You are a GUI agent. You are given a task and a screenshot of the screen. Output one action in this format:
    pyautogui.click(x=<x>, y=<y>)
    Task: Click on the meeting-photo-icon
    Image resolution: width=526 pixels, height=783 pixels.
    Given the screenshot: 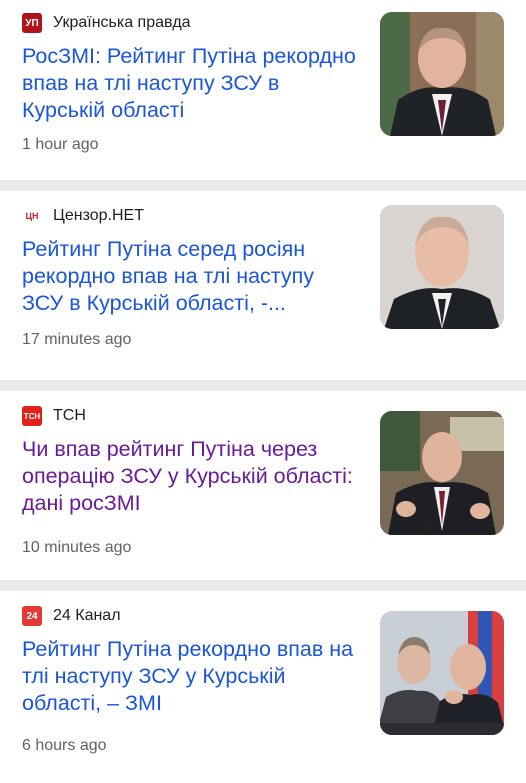 What is the action you would take?
    pyautogui.click(x=442, y=673)
    